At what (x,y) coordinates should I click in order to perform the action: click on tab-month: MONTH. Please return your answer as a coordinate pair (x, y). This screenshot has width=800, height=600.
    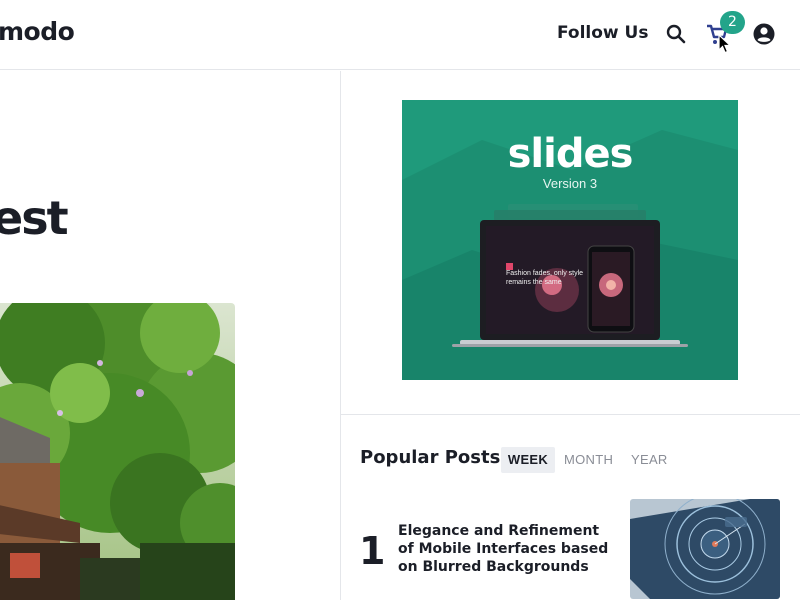
    Looking at the image, I should click on (588, 460).